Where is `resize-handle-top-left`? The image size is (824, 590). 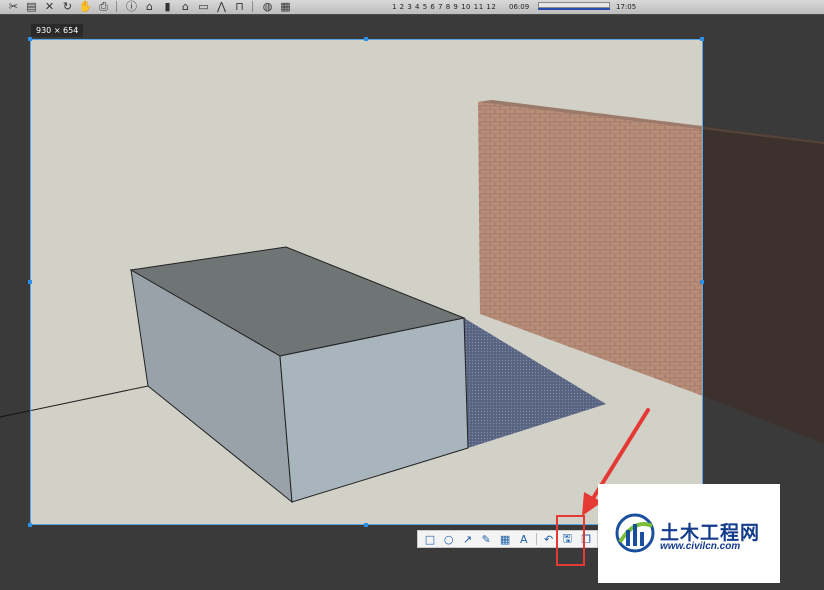
resize-handle-top-left is located at coordinates (30, 39).